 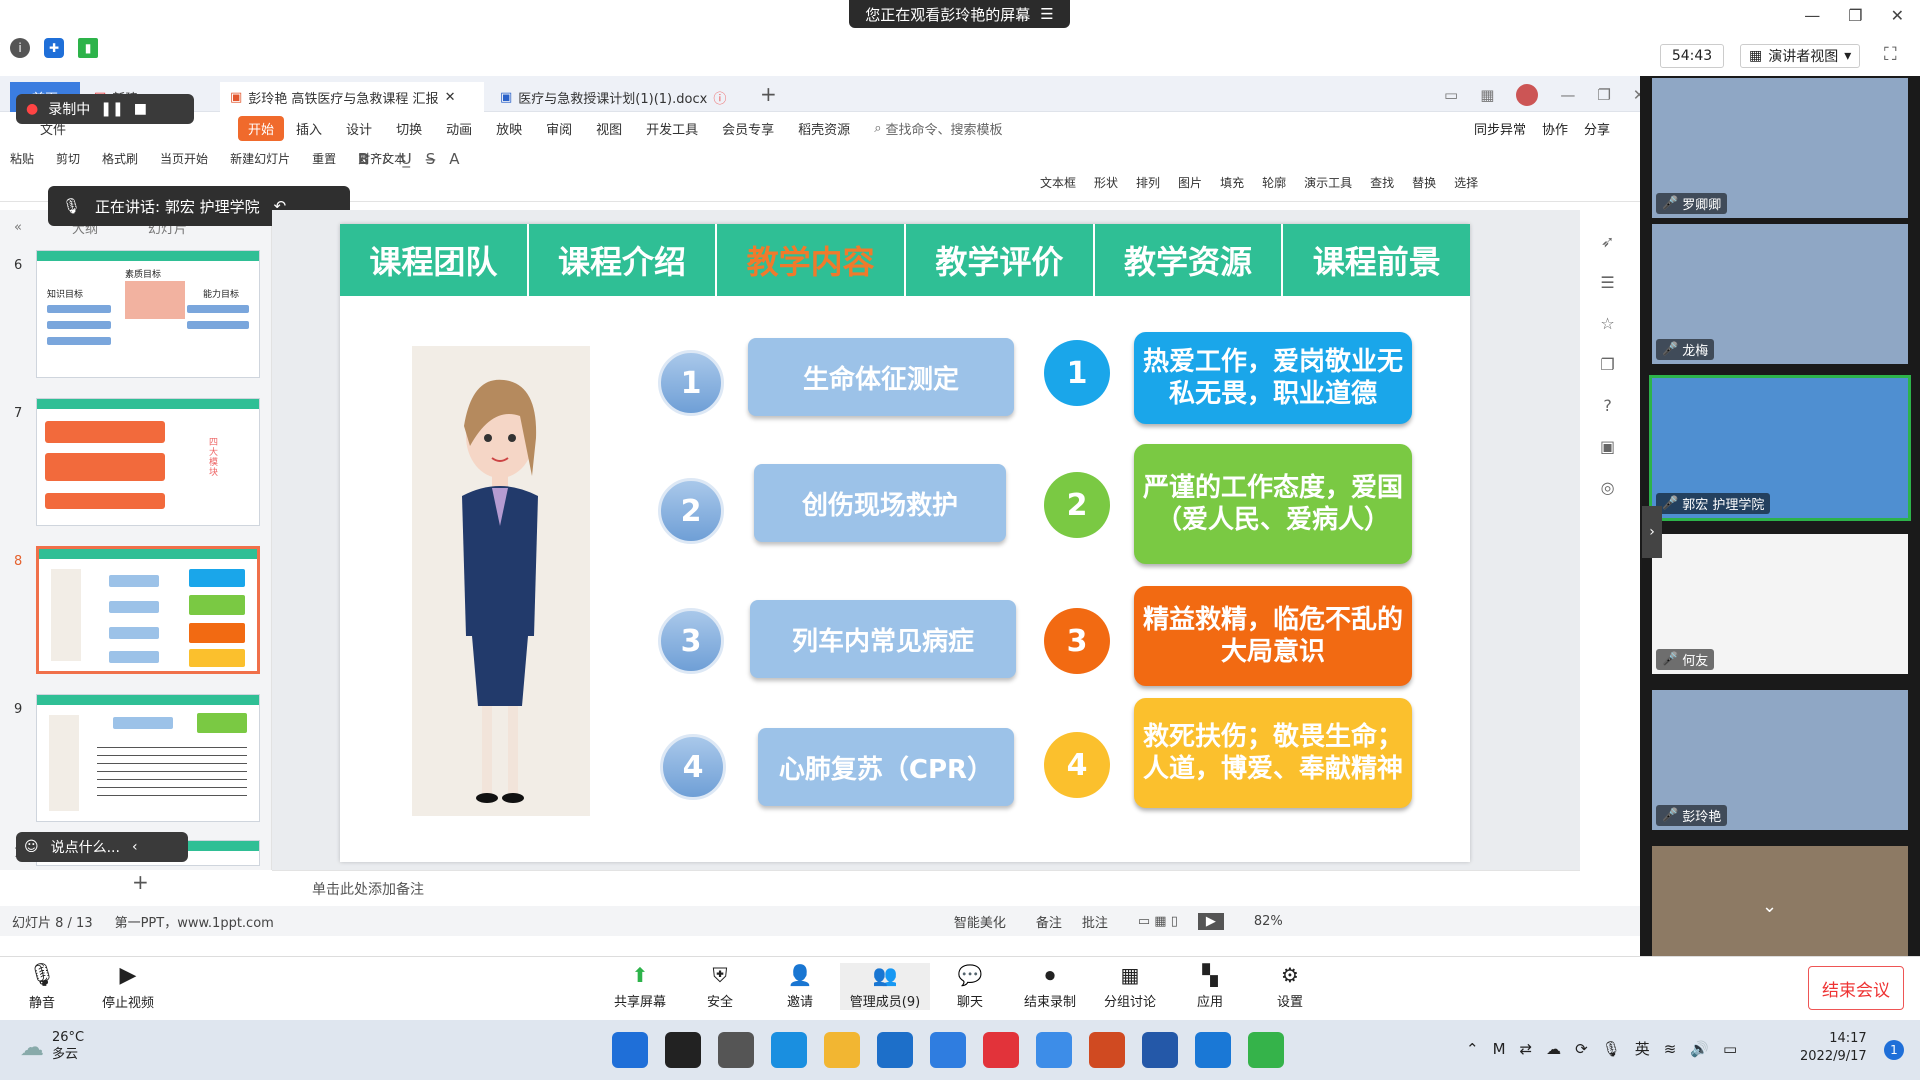 What do you see at coordinates (1527, 95) in the screenshot?
I see `avatar` at bounding box center [1527, 95].